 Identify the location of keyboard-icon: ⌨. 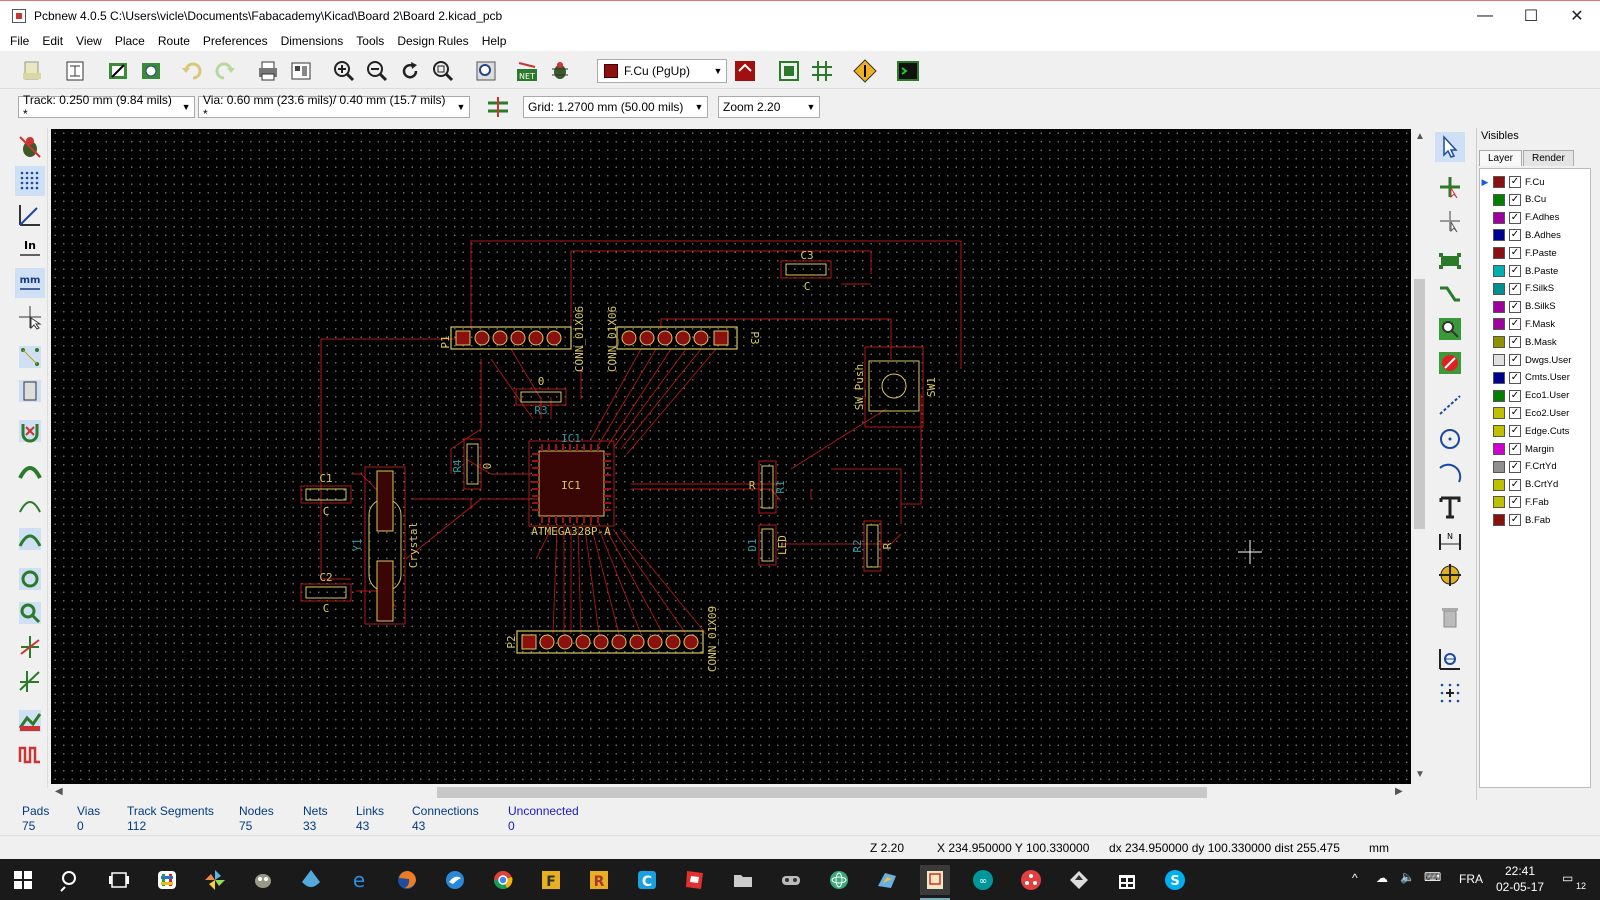
(1432, 877).